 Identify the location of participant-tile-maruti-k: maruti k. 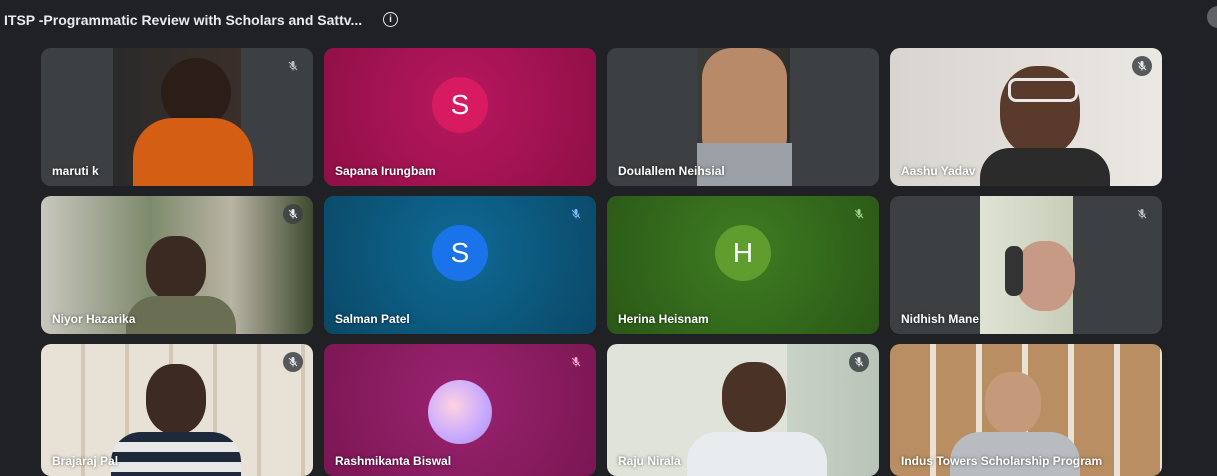
(177, 117).